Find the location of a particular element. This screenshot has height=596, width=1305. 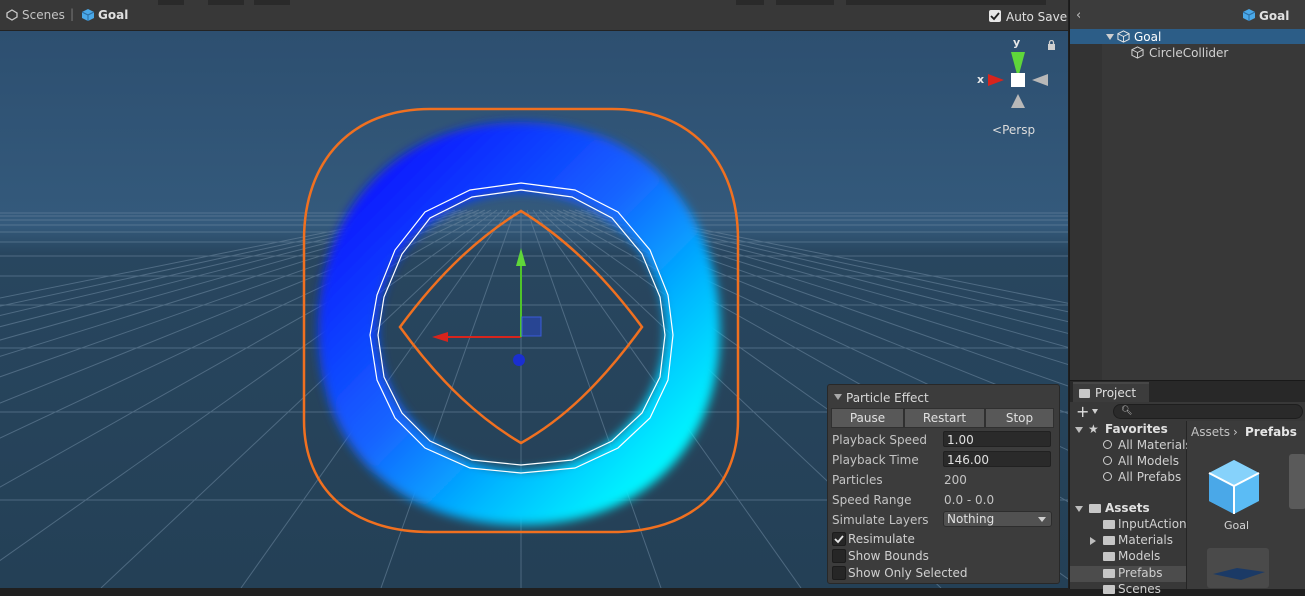

show-bounds-checkbox is located at coordinates (839, 556).